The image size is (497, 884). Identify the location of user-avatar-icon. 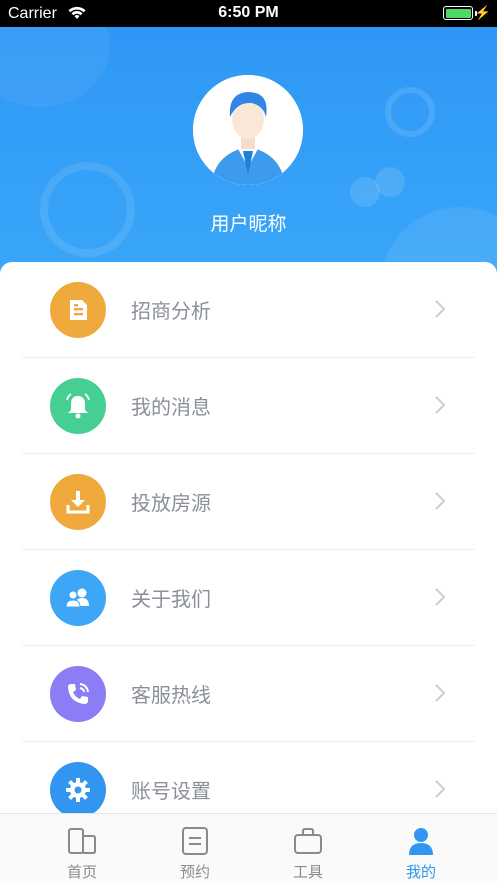
(248, 130).